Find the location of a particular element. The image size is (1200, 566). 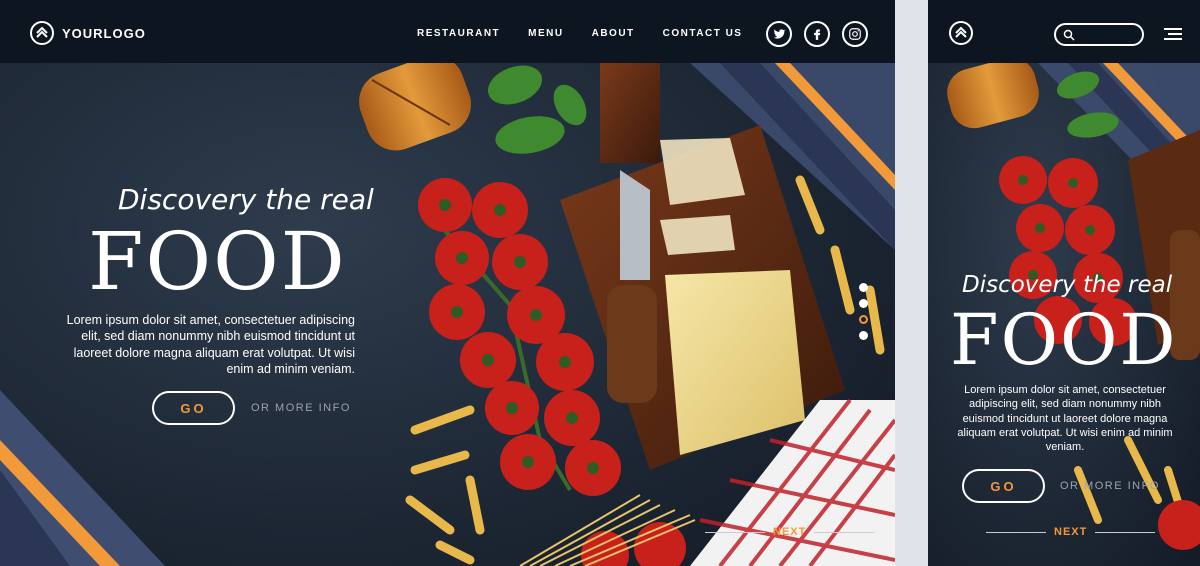

nav-menu-link: MENU is located at coordinates (545, 33).